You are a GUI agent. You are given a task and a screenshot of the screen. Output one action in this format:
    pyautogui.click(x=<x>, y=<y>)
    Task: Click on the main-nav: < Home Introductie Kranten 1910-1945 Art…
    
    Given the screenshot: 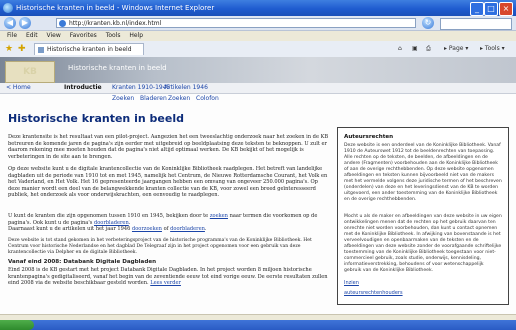 What is the action you would take?
    pyautogui.click(x=258, y=88)
    